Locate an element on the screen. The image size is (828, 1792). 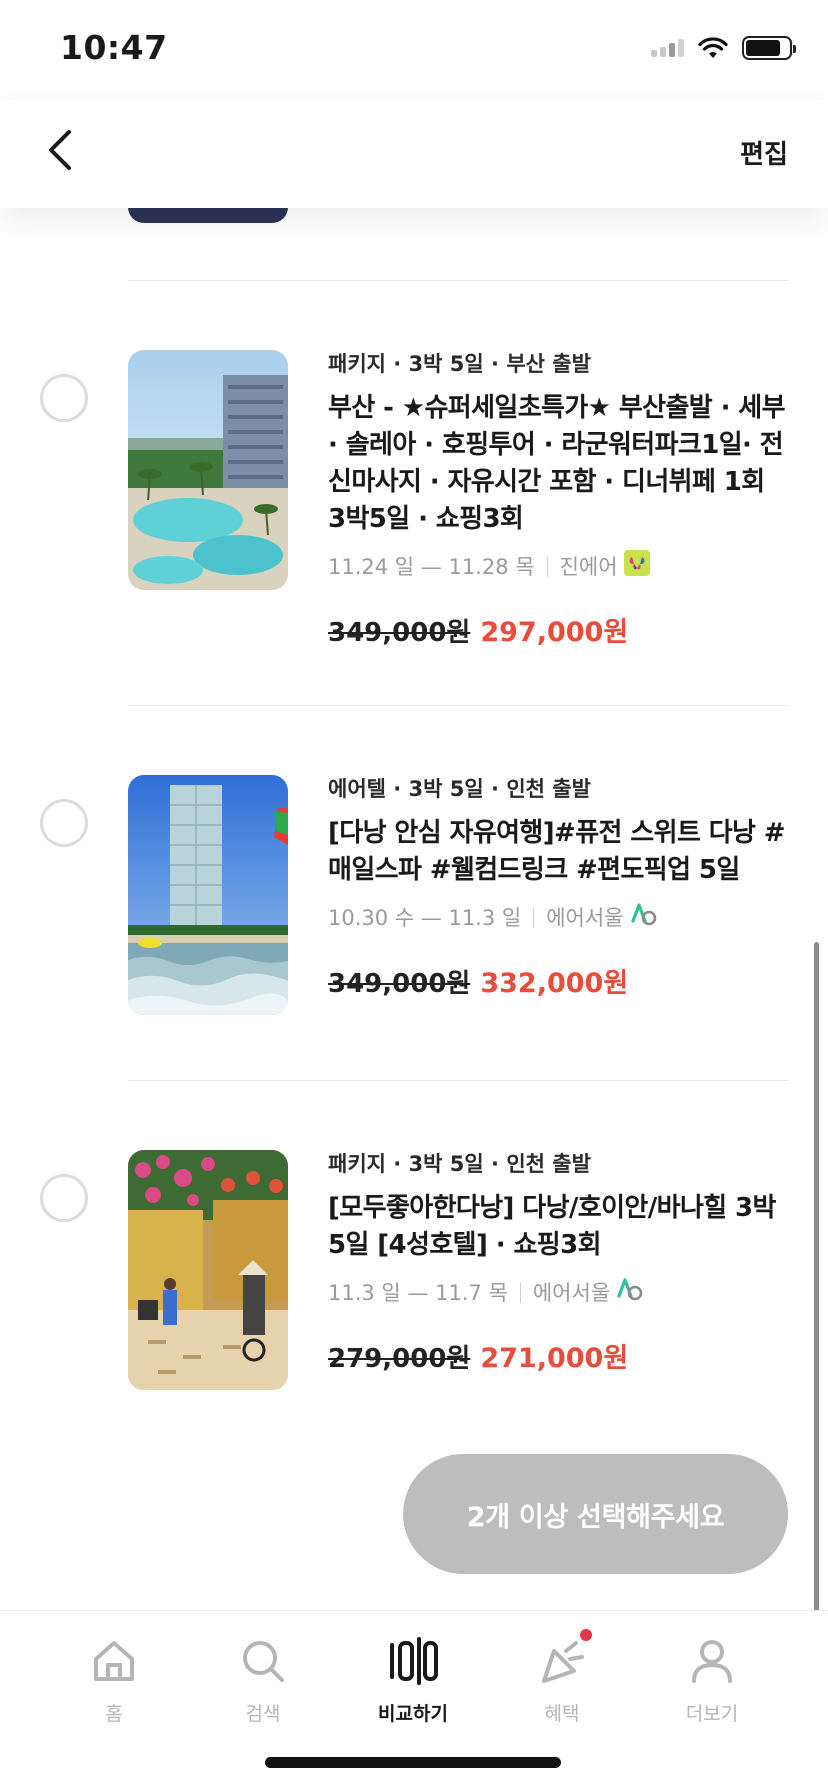
tab-bar: 홈 검색 비교하기 혜택 더보기 is located at coordinates (414, 1701).